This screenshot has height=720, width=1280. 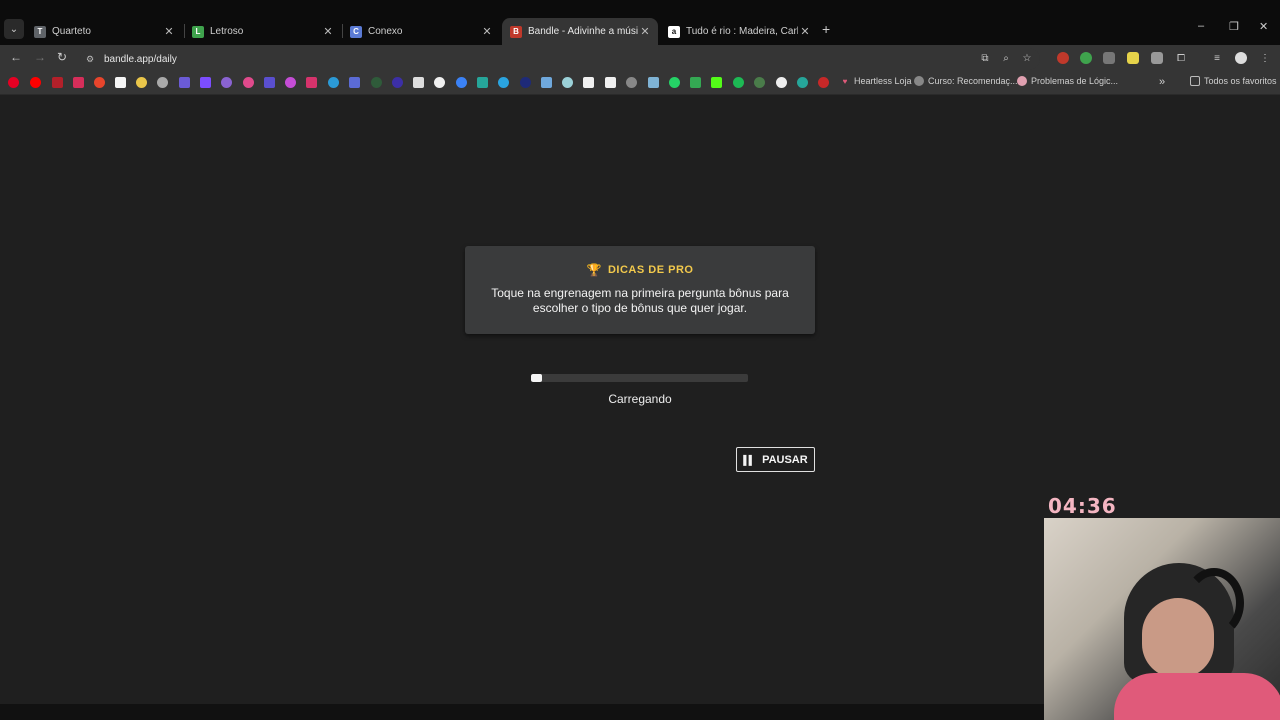 What do you see at coordinates (802, 82) in the screenshot?
I see `flower-bookmark-icon` at bounding box center [802, 82].